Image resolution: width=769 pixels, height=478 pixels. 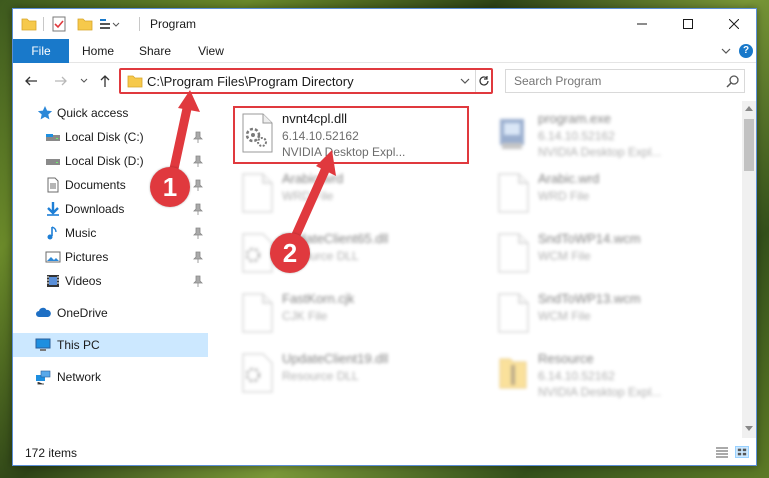 What do you see at coordinates (59, 24) in the screenshot?
I see `properties-check-icon` at bounding box center [59, 24].